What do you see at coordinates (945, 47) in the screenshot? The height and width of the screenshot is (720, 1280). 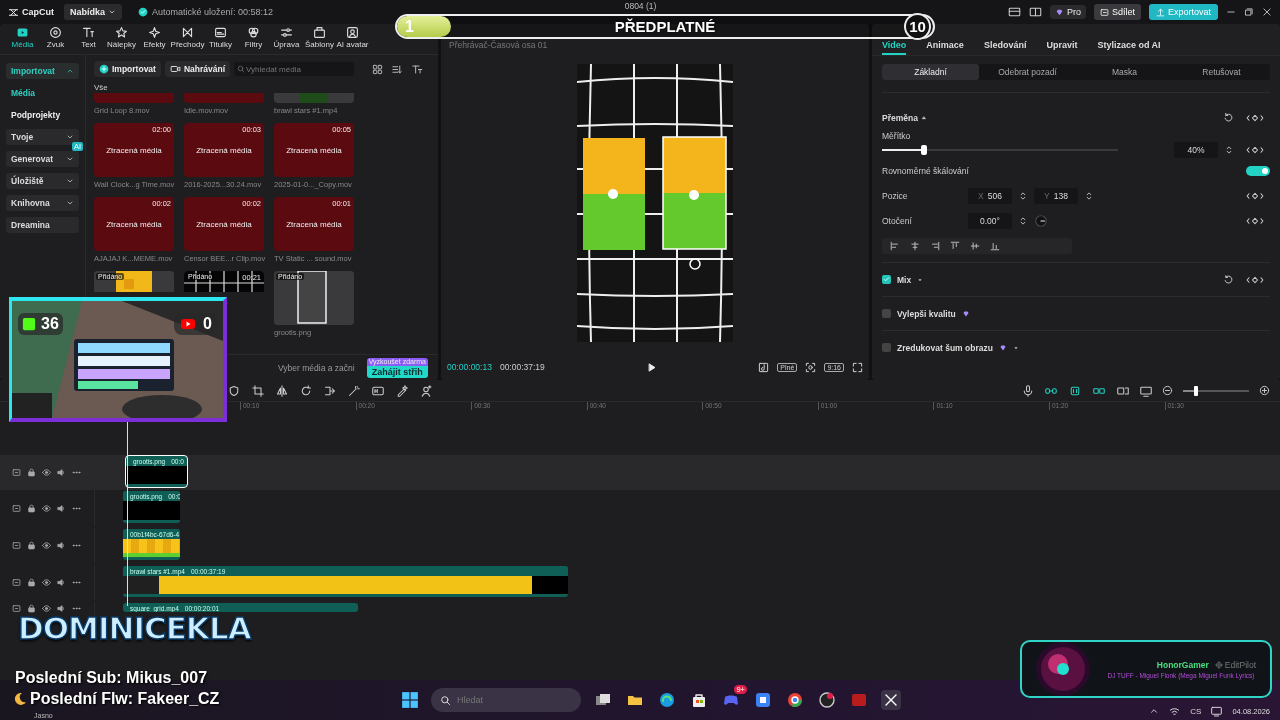 I see `inspector-tab: Animace` at bounding box center [945, 47].